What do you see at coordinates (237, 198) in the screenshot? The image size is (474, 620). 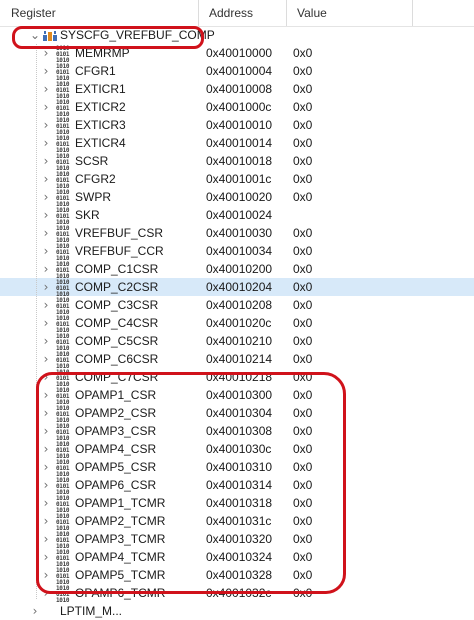 I see `register-row: › 1010 0101 1010 SWPR 0x40010020 0x0` at bounding box center [237, 198].